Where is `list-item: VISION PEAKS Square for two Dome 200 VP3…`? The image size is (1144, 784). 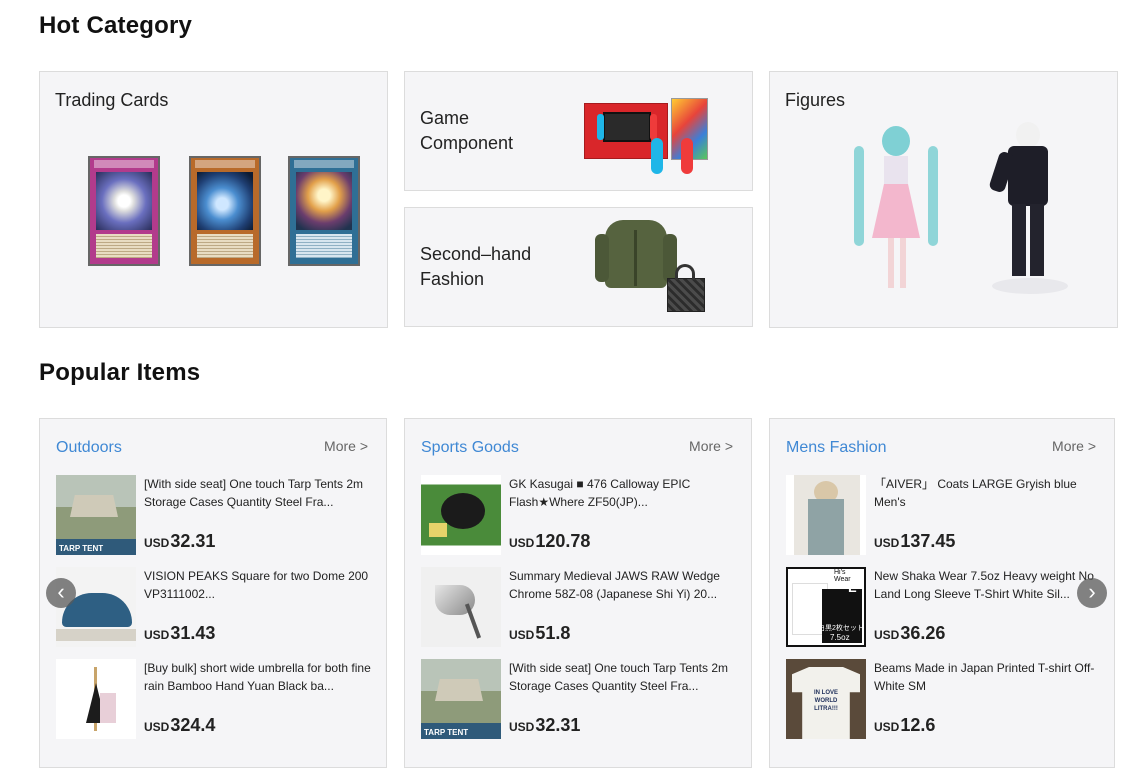 list-item: VISION PEAKS Square for two Dome 200 VP3… is located at coordinates (216, 607).